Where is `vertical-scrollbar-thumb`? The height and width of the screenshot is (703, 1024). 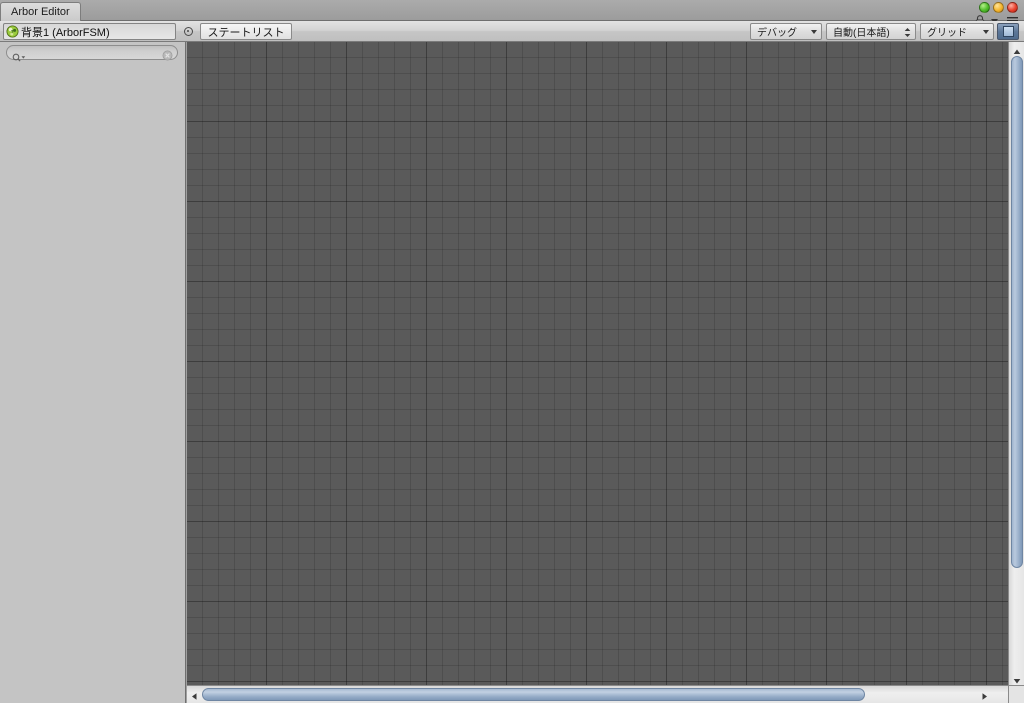
vertical-scrollbar-thumb is located at coordinates (1017, 312).